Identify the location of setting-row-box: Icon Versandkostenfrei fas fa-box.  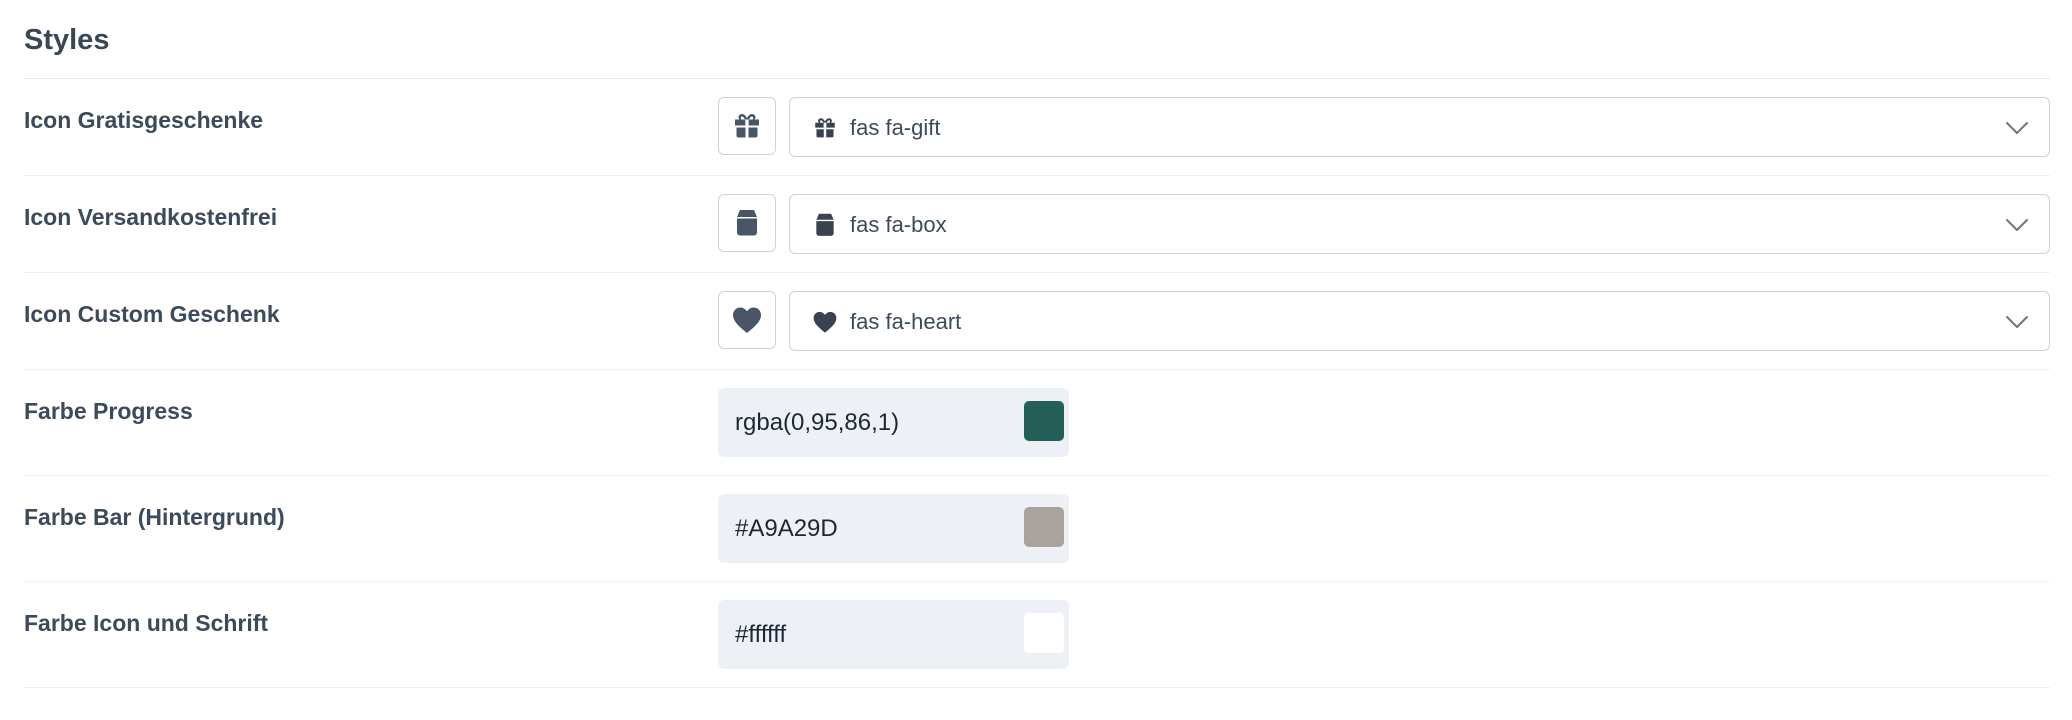
(1037, 224).